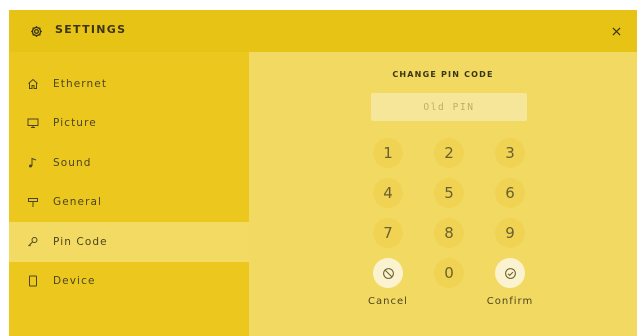  I want to click on sidebar-item-picture: Picture, so click(129, 123).